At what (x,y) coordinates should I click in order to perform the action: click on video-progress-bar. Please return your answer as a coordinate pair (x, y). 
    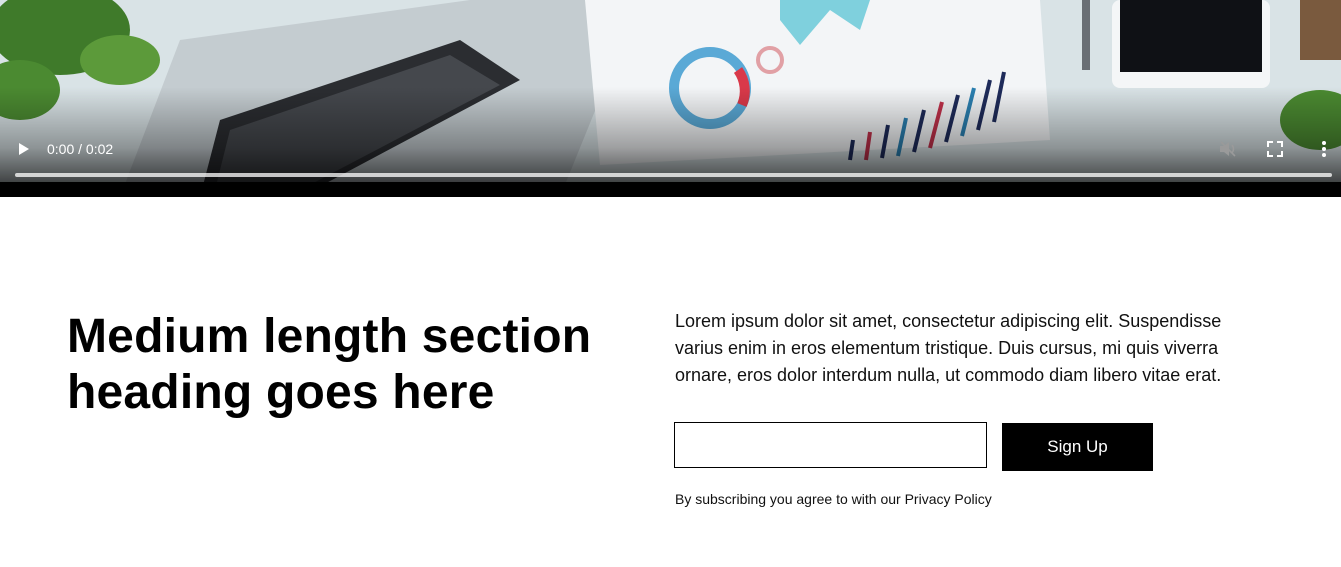
    Looking at the image, I should click on (673, 175).